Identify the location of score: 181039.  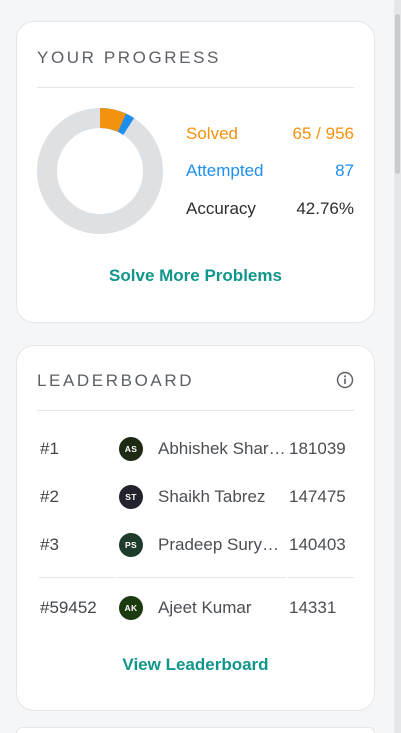
(317, 448).